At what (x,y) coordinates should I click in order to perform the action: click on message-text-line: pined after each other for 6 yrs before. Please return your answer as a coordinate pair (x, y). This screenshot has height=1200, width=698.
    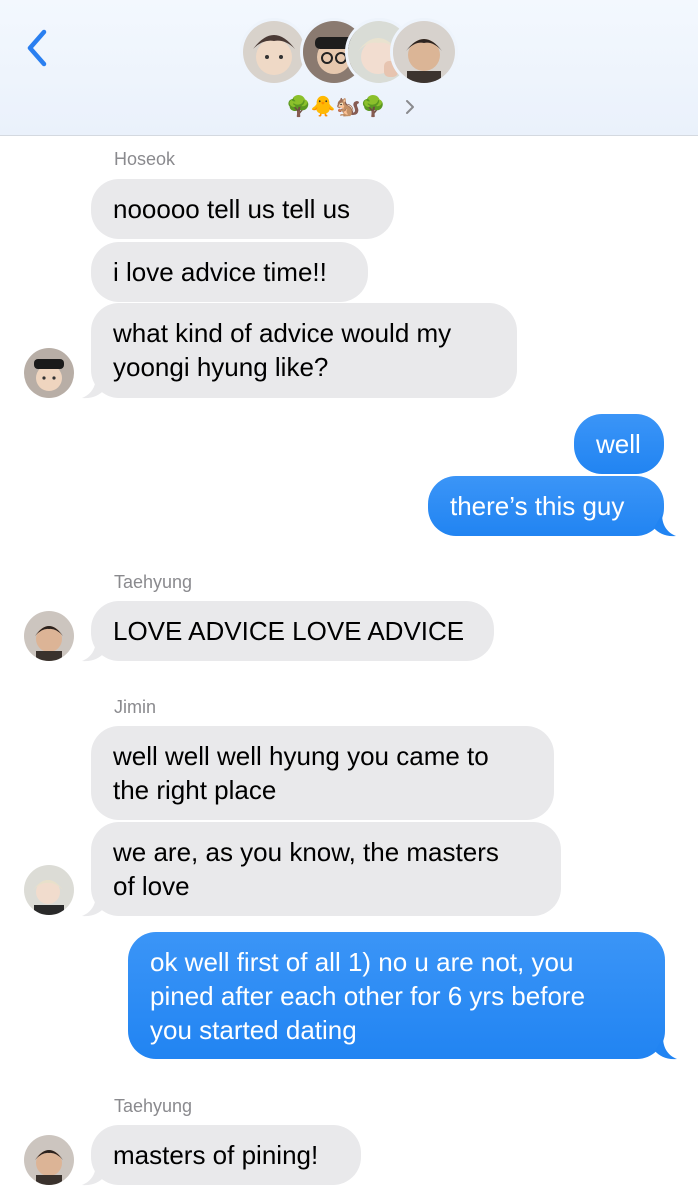
    Looking at the image, I should click on (368, 996).